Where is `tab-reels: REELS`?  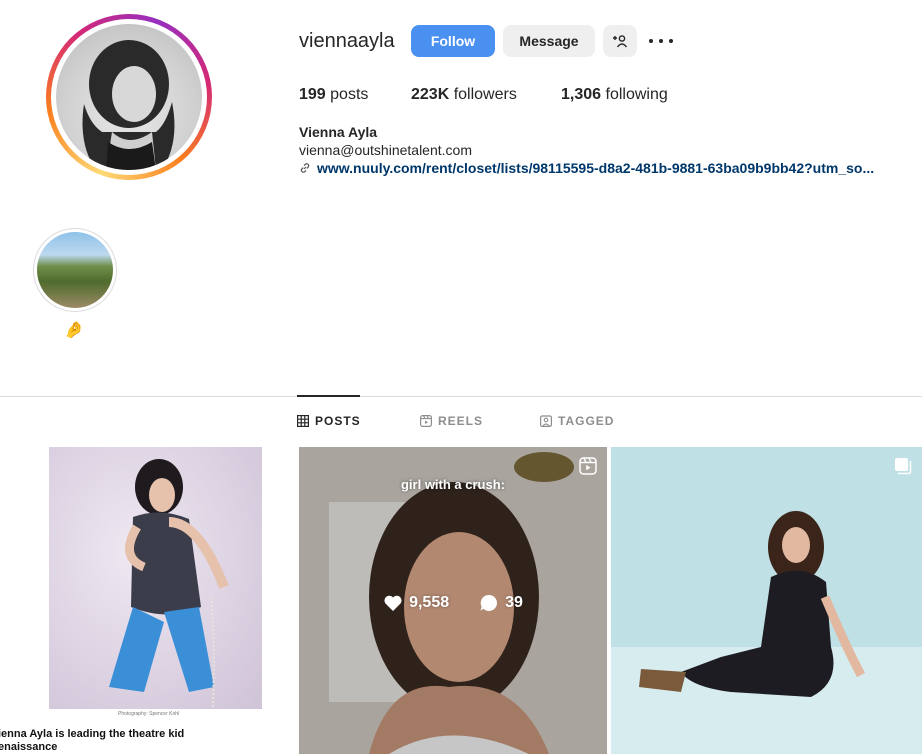
tab-reels: REELS is located at coordinates (451, 421).